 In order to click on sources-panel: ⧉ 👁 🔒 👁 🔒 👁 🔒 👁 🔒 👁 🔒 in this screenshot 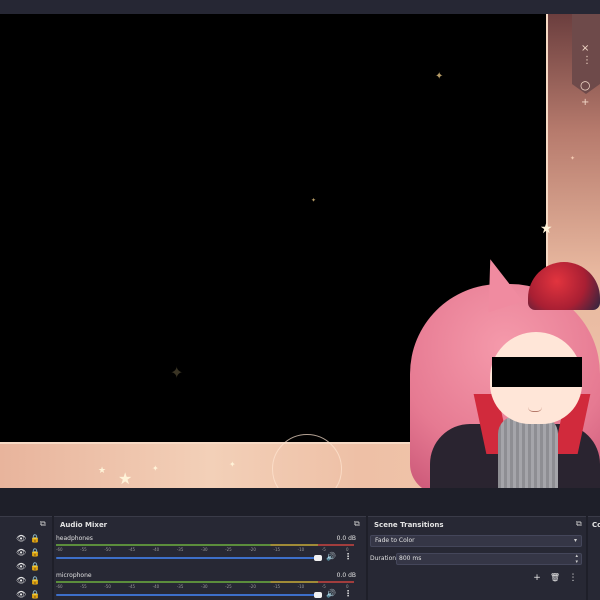, I will do `click(26, 558)`.